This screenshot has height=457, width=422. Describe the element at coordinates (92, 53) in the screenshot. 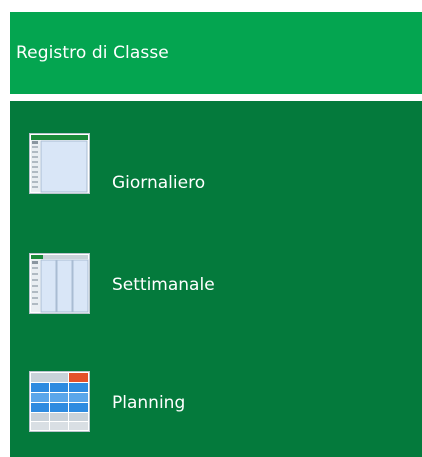

I see `page-title: Registro di Classe` at that location.